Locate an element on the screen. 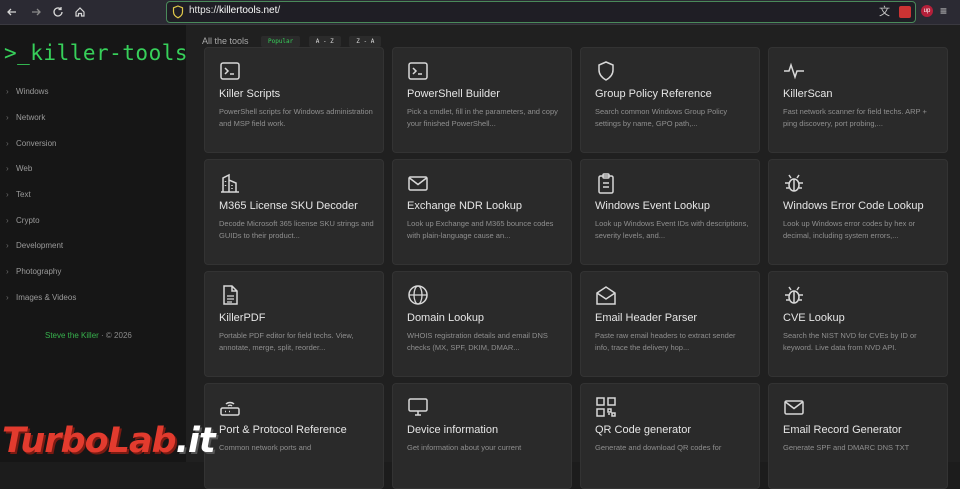  sidebar-item-label: Images & Videos is located at coordinates (46, 297).